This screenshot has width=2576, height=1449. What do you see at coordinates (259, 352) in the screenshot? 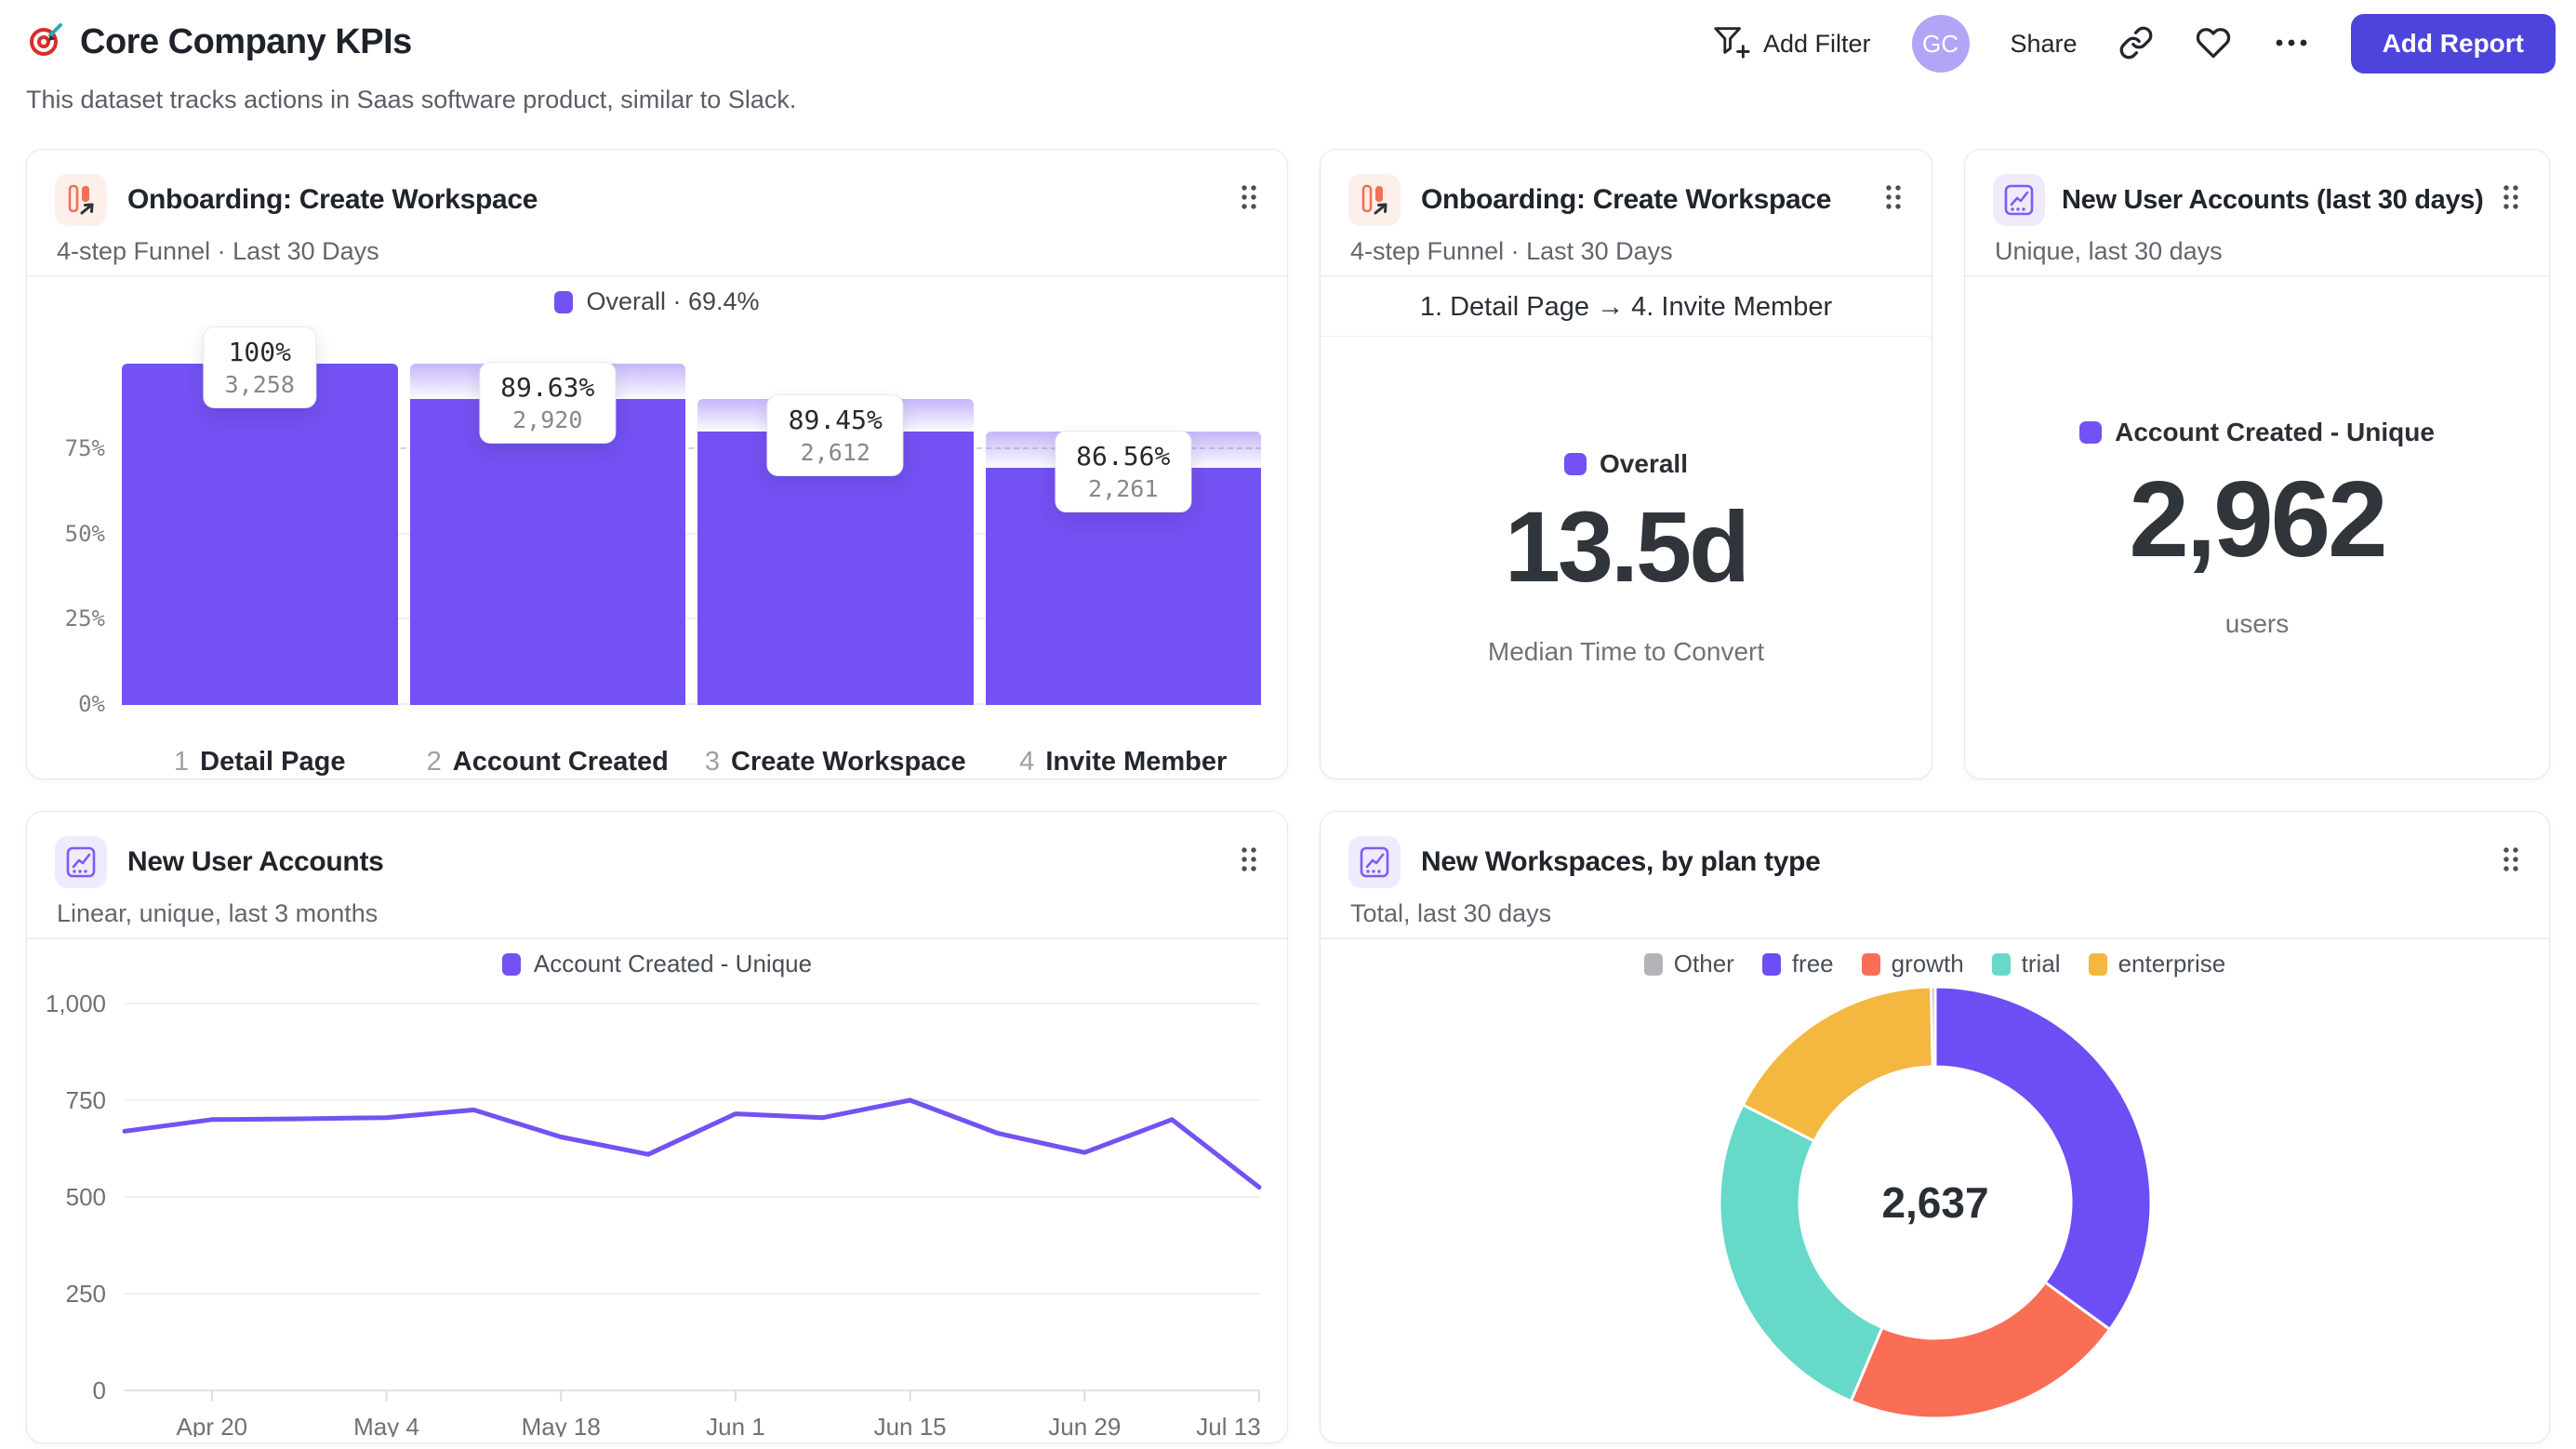
I see `funnel-conversion-pct: 100%` at bounding box center [259, 352].